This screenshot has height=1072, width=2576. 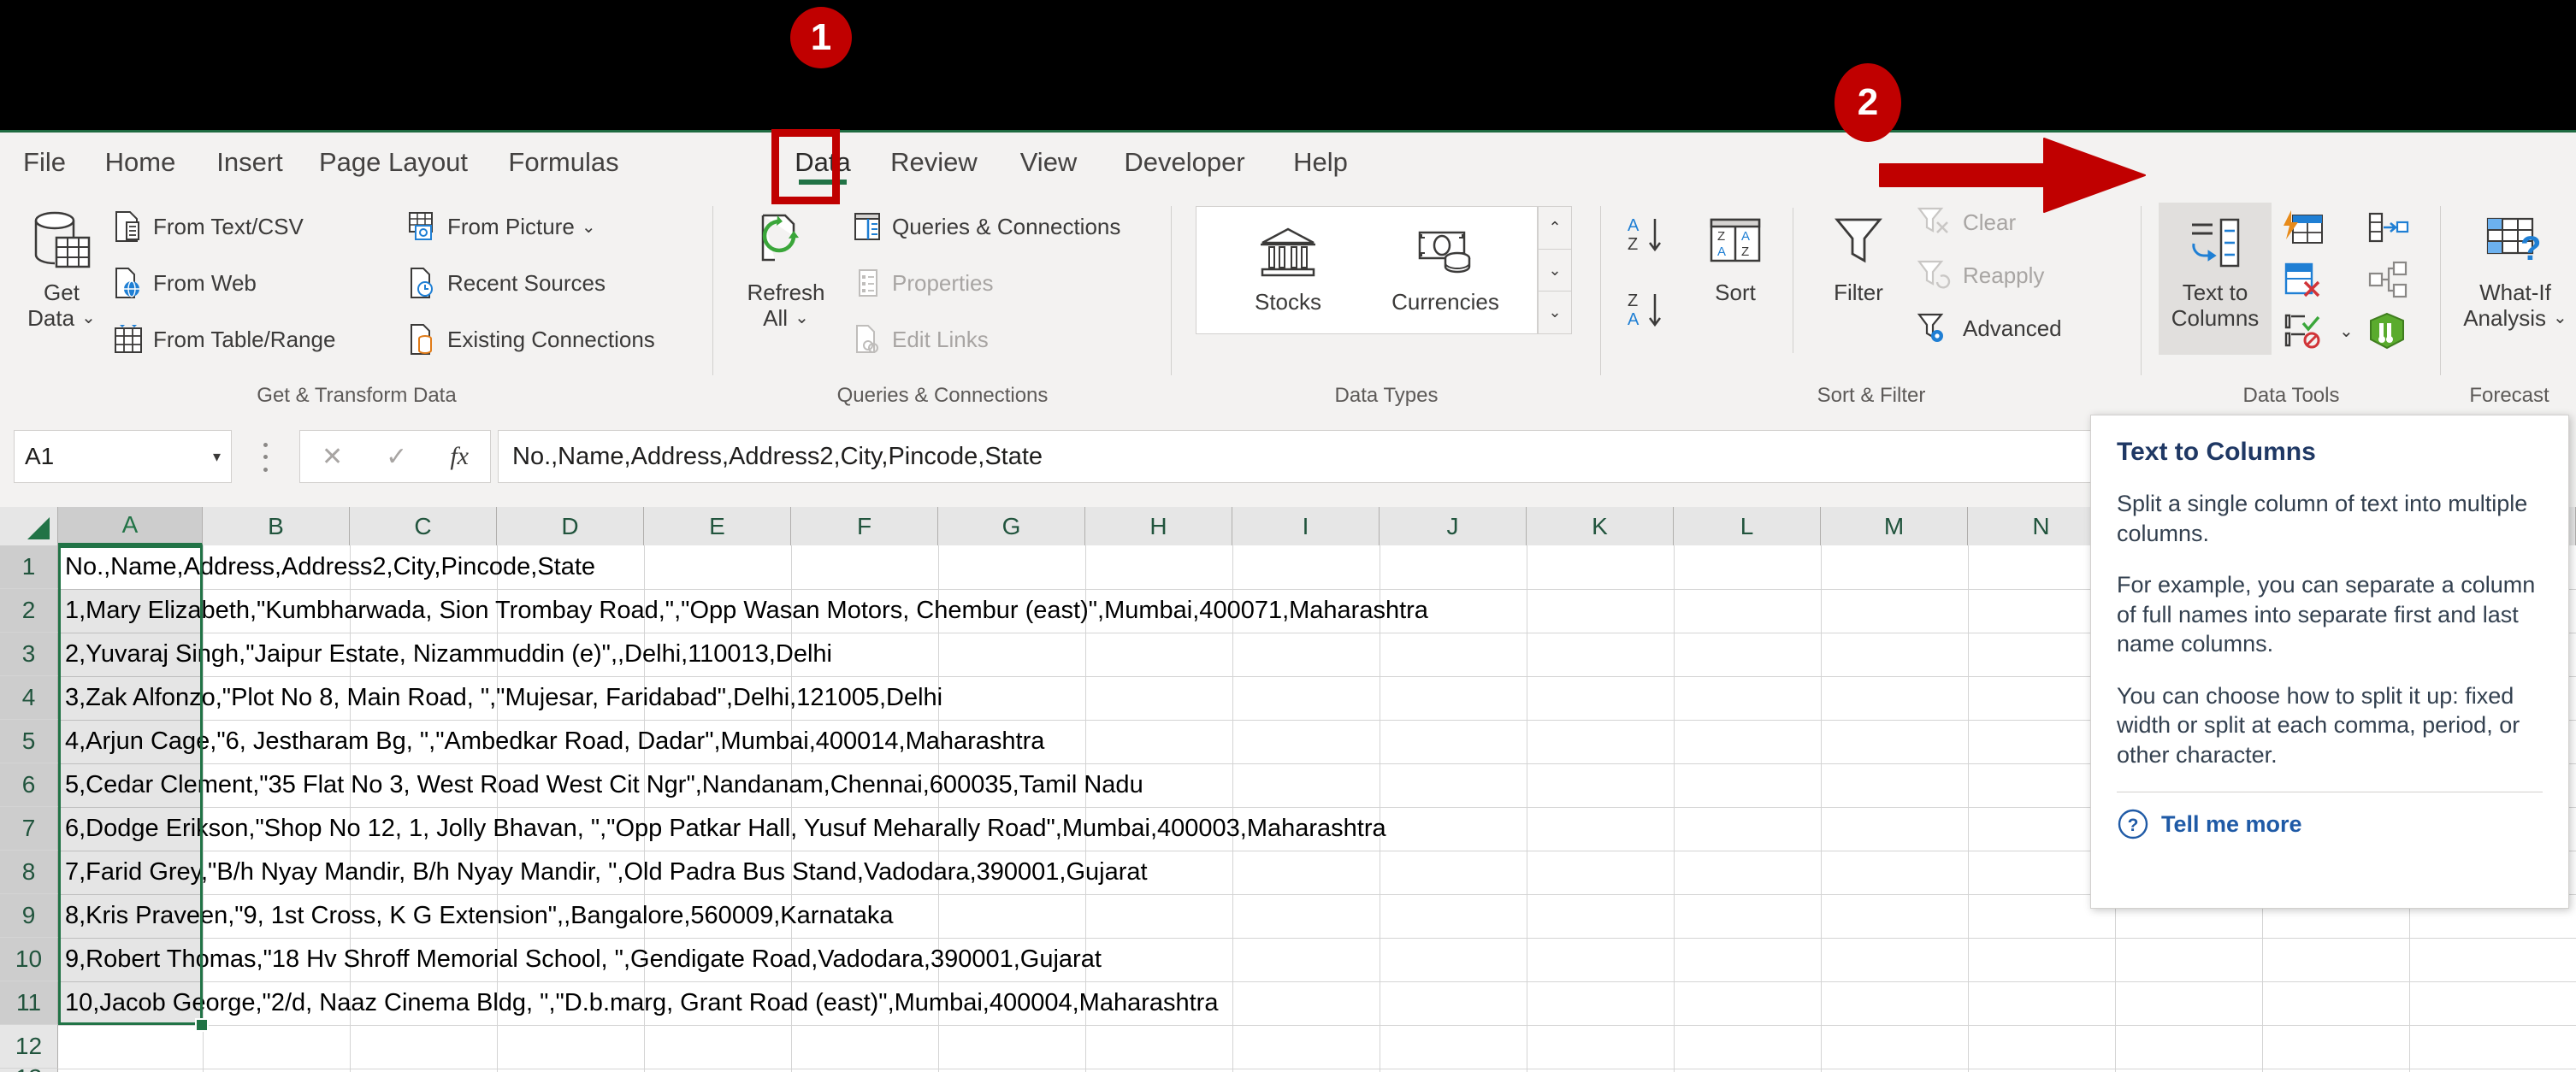 I want to click on column-header-h: H, so click(x=1158, y=526).